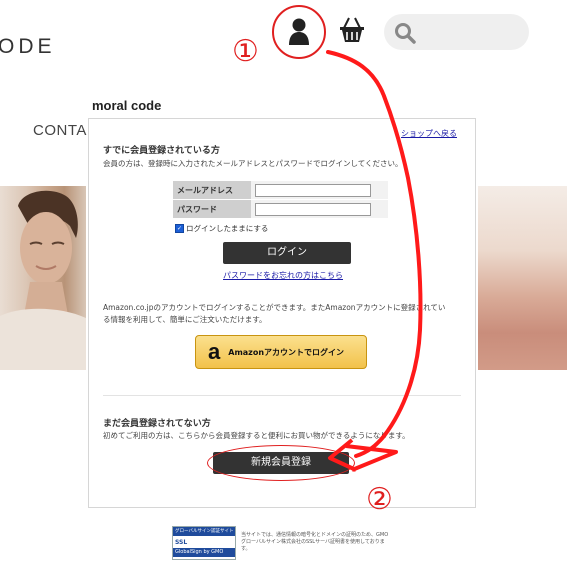 The height and width of the screenshot is (585, 567). I want to click on ssl-badge-label: SSL, so click(181, 542).